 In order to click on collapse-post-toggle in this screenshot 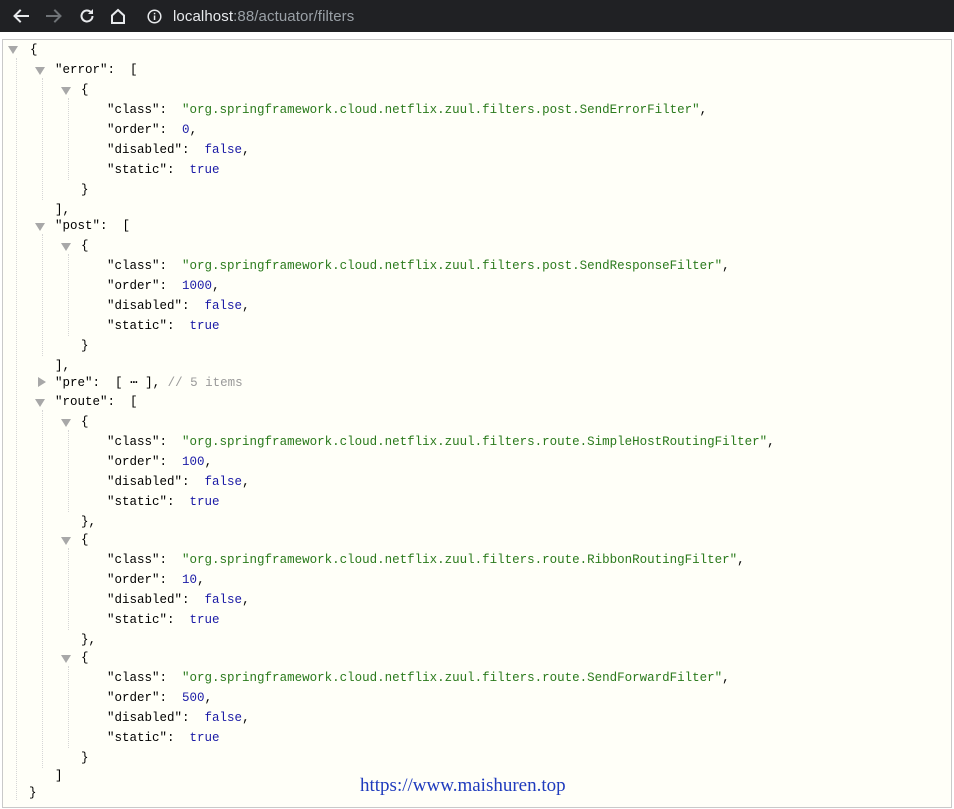, I will do `click(40, 227)`.